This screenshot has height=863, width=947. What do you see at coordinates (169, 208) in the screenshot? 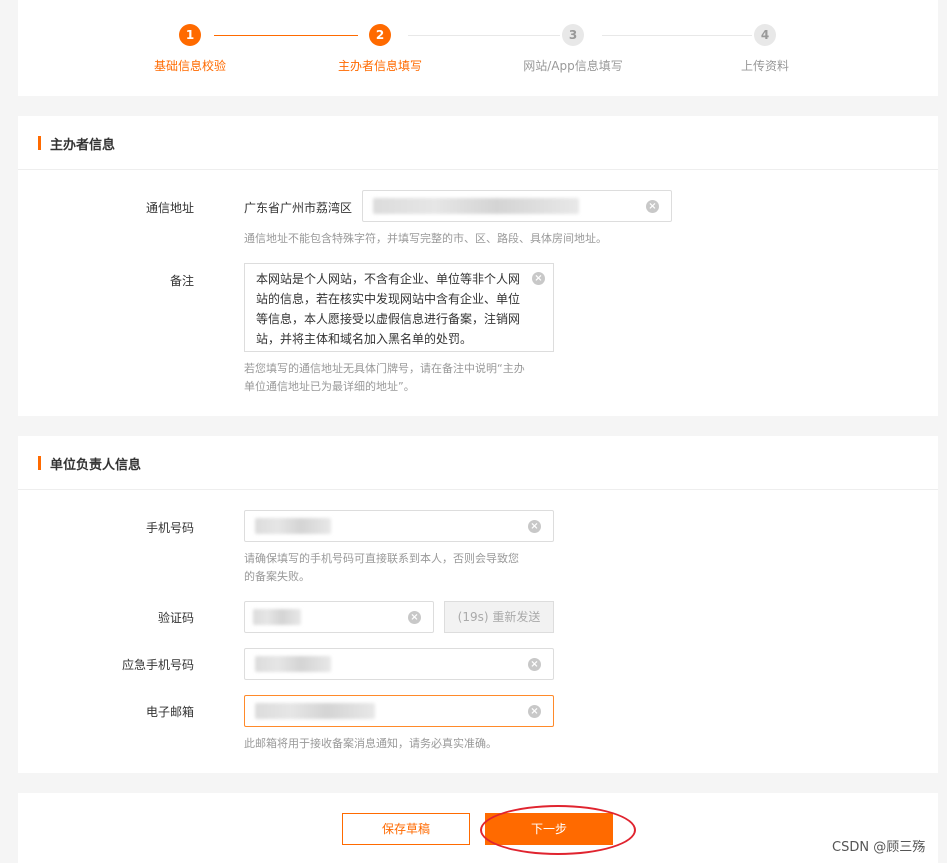
I see `address-label: 通信地址` at bounding box center [169, 208].